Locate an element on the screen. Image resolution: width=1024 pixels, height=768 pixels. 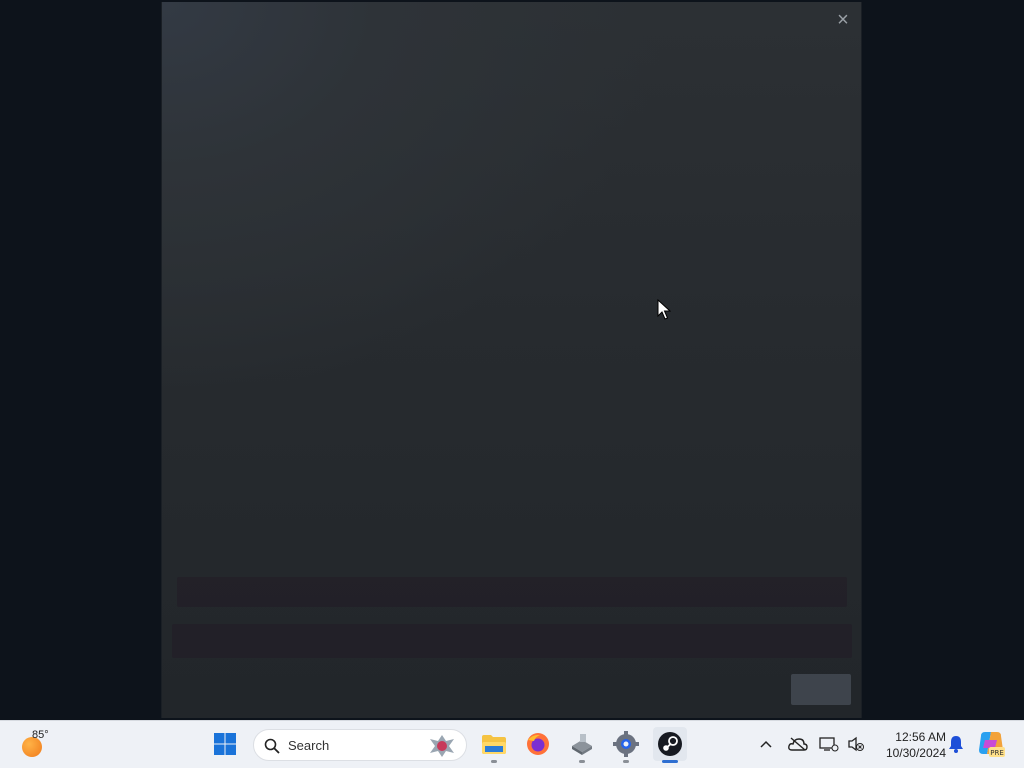
notification-bell-icon is located at coordinates (956, 744).